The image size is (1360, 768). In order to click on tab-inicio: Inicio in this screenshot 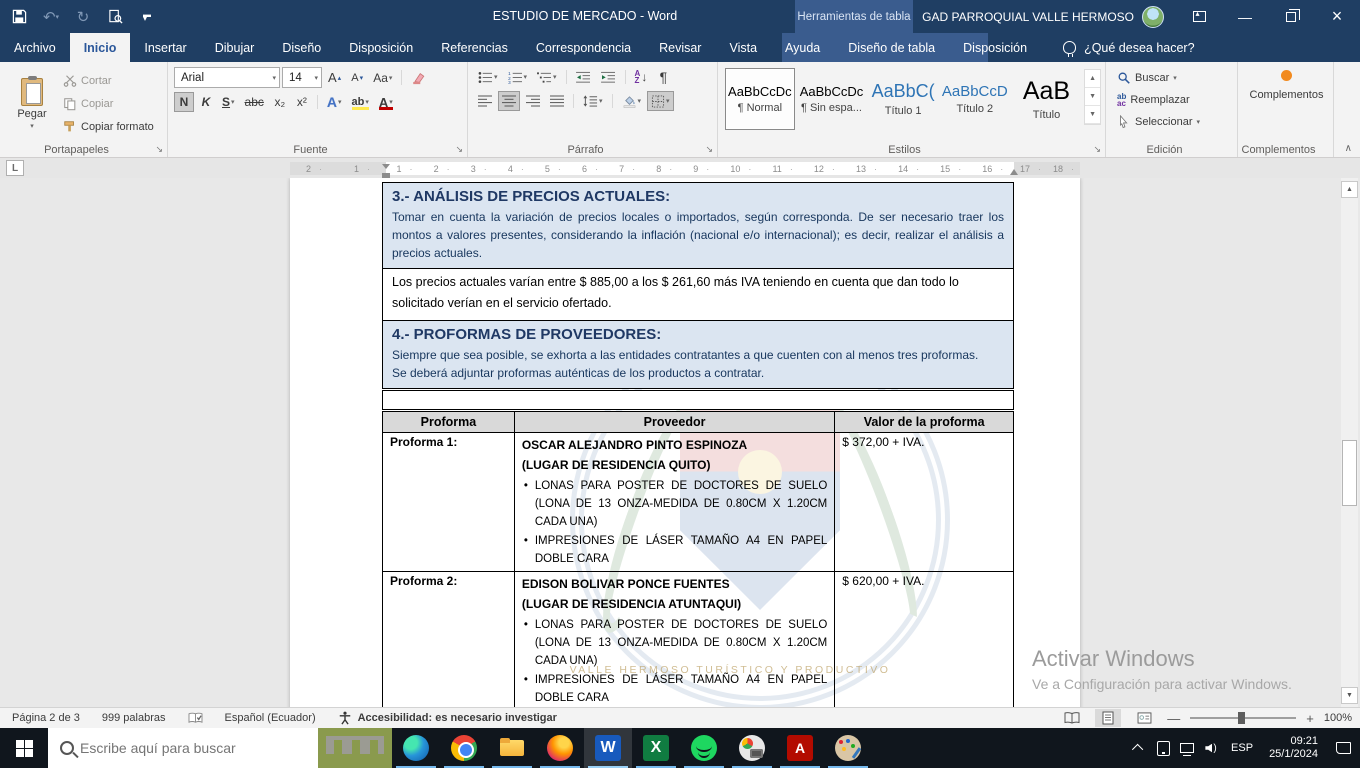, I will do `click(100, 47)`.